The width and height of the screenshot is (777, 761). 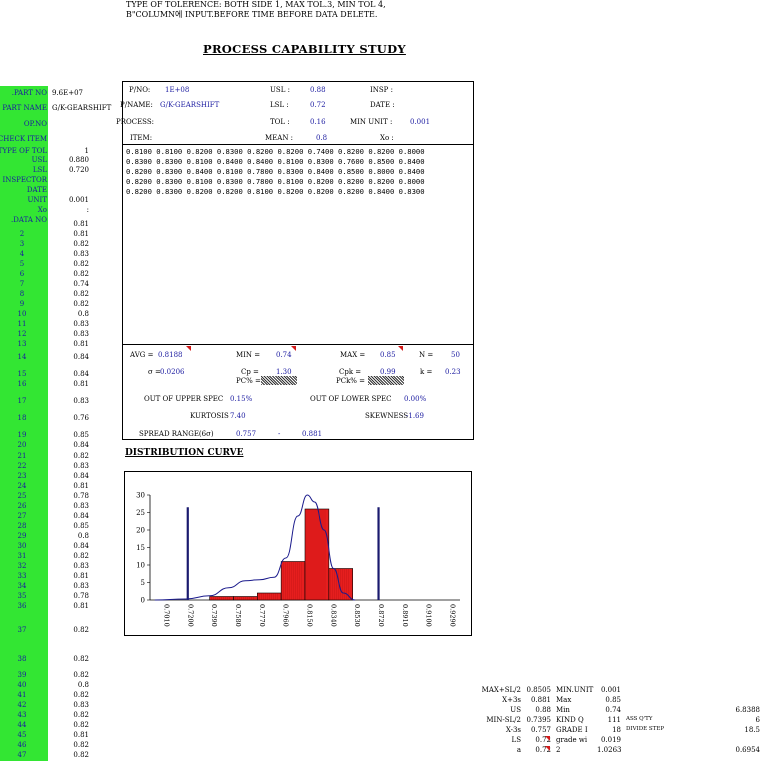 What do you see at coordinates (70, 418) in the screenshot?
I see `data-value-cell: 0.76` at bounding box center [70, 418].